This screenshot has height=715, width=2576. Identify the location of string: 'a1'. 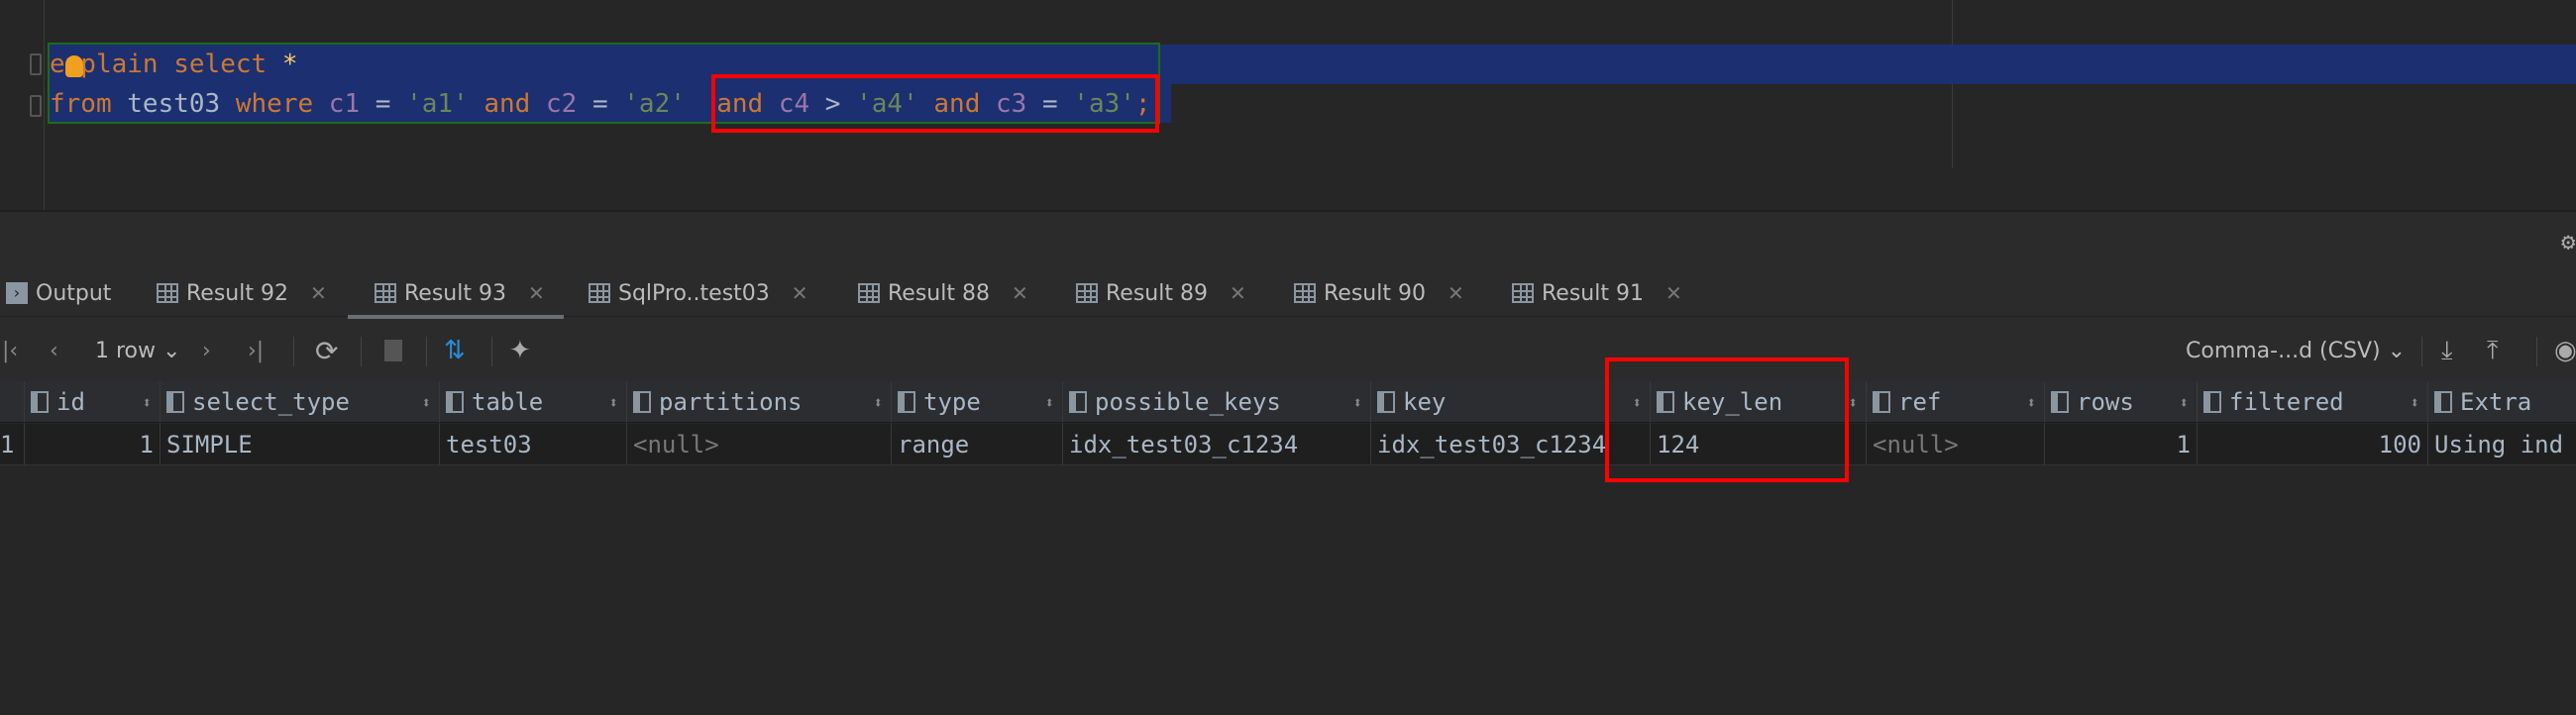
(437, 104).